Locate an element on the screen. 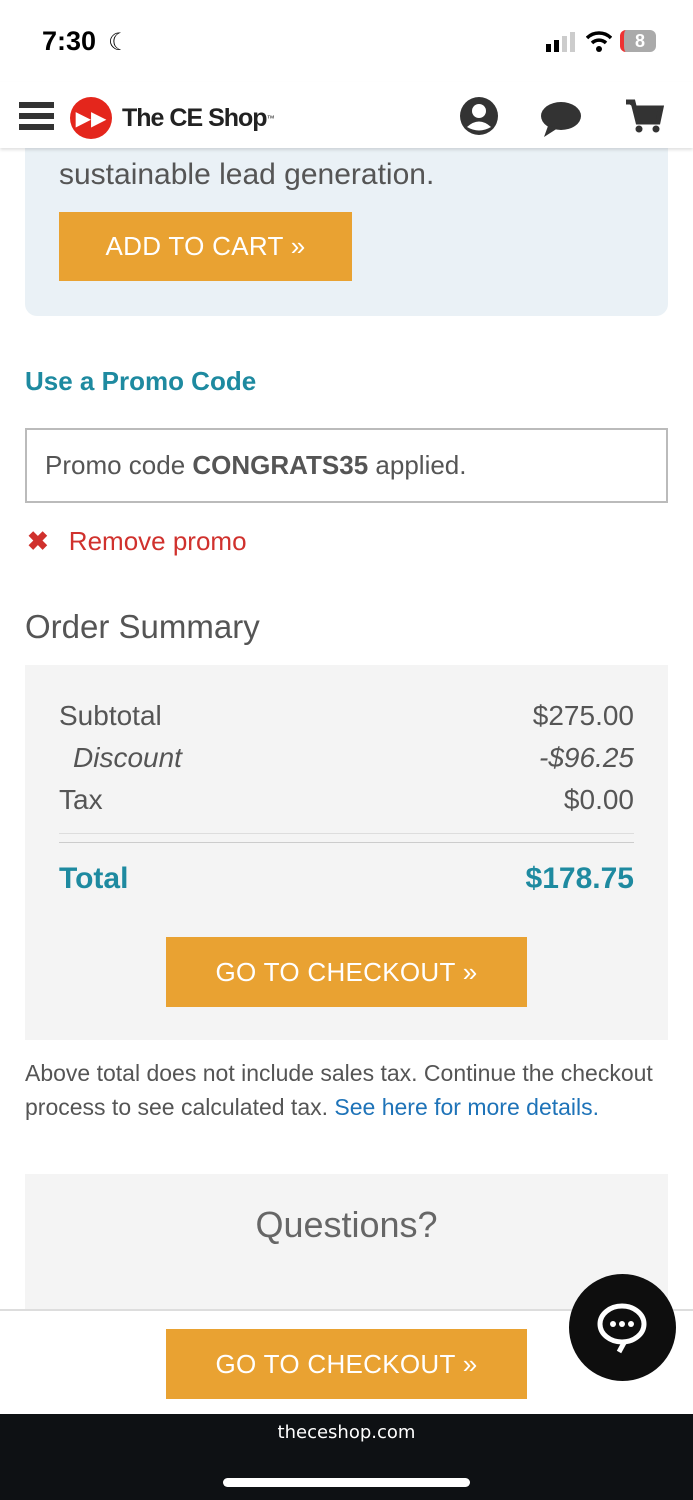 Image resolution: width=693 pixels, height=1500 pixels. status-bar: 7:30 ☾ 8 is located at coordinates (346, 40).